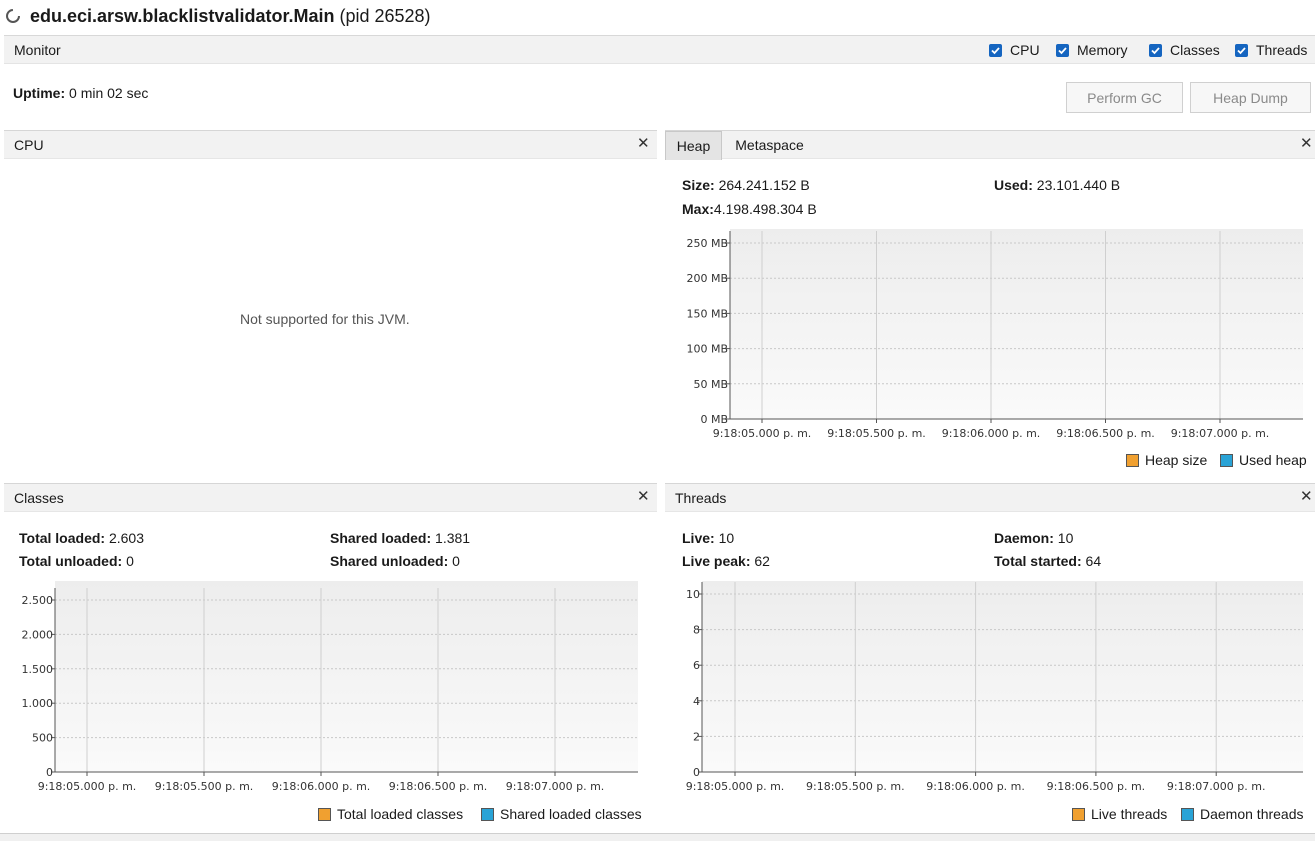  I want to click on y-tick-label: 0 MB, so click(714, 419).